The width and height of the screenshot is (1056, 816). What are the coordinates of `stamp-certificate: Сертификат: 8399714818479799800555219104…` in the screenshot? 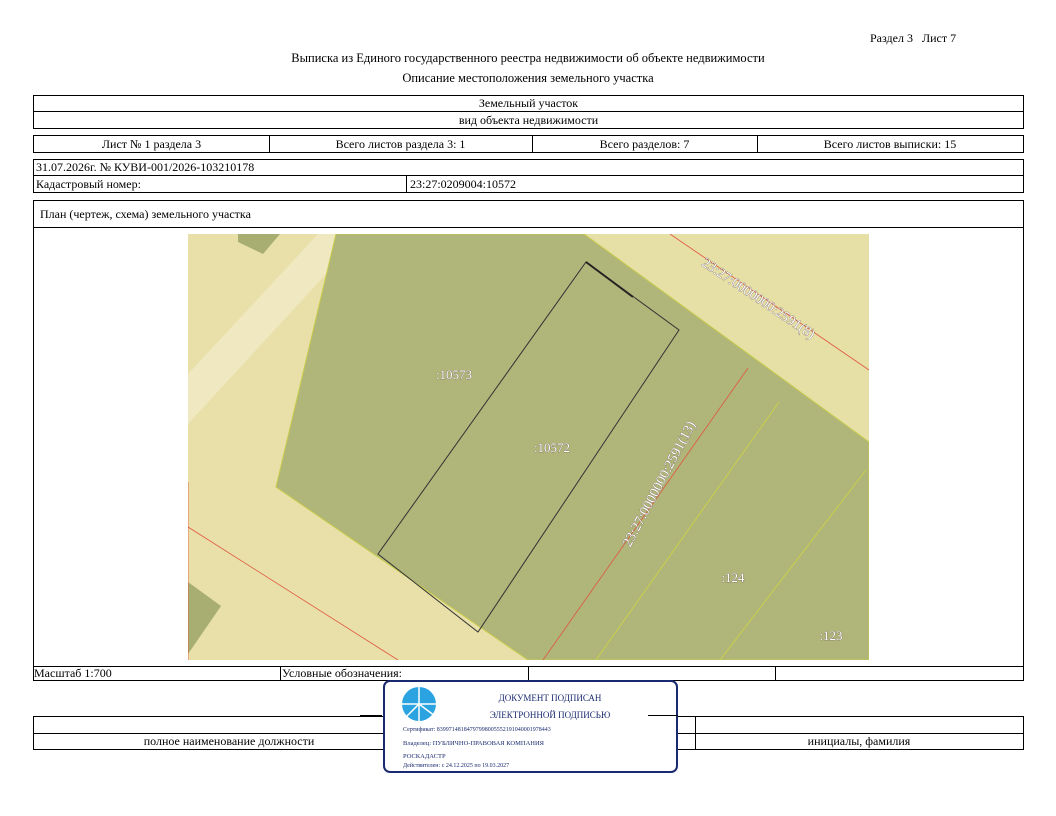 It's located at (477, 730).